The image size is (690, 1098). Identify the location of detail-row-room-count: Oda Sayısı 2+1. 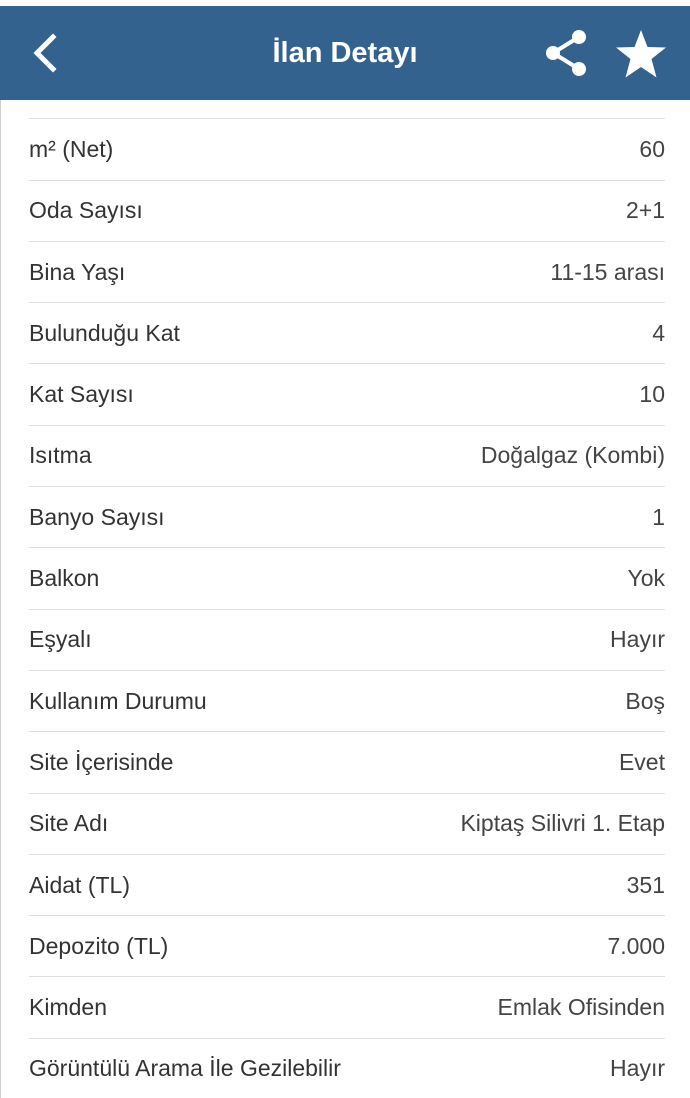
(347, 211).